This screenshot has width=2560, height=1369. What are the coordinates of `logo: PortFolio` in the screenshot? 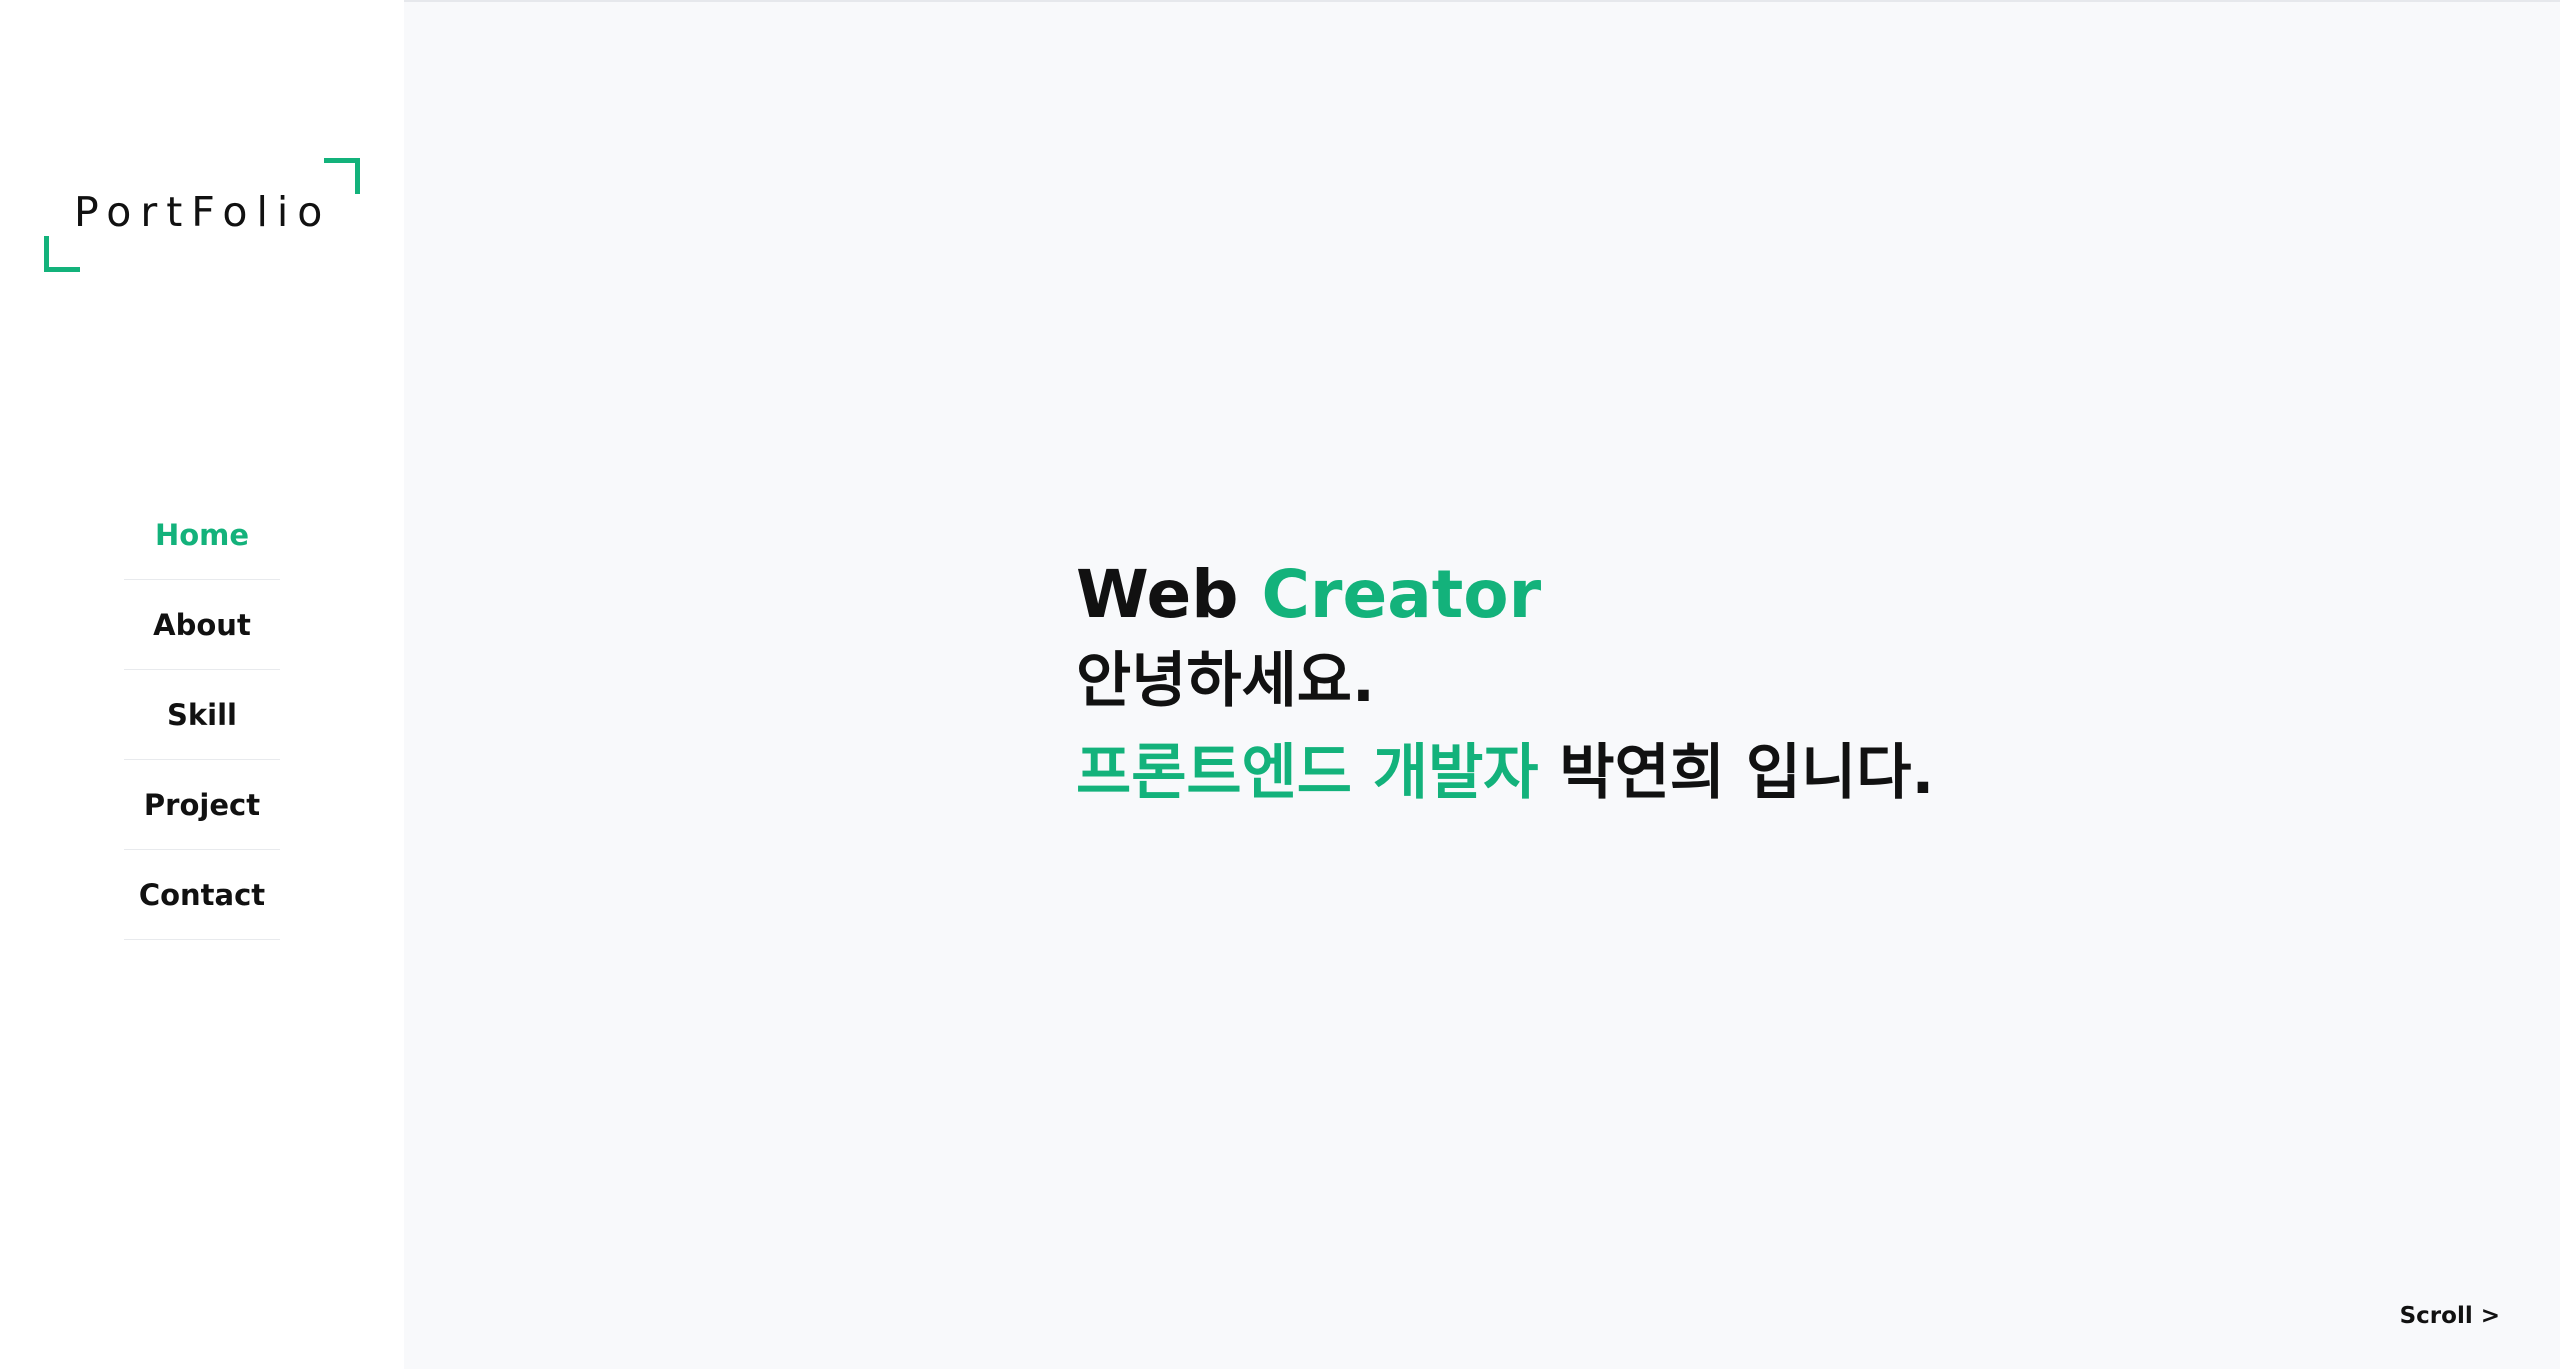 It's located at (202, 215).